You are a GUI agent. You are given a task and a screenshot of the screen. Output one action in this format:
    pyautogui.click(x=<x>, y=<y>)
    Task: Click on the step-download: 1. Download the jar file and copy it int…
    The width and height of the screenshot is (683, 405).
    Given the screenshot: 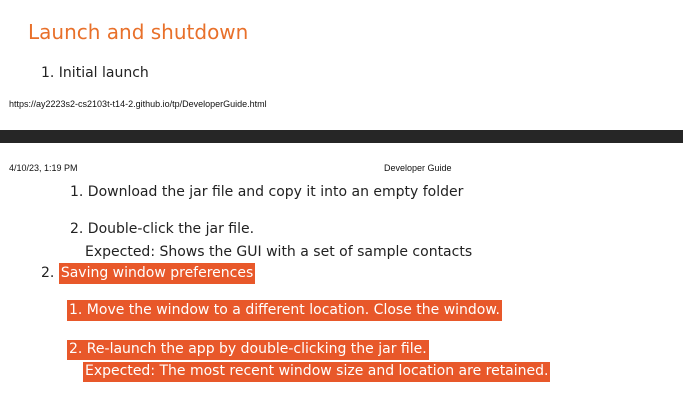 What is the action you would take?
    pyautogui.click(x=267, y=192)
    